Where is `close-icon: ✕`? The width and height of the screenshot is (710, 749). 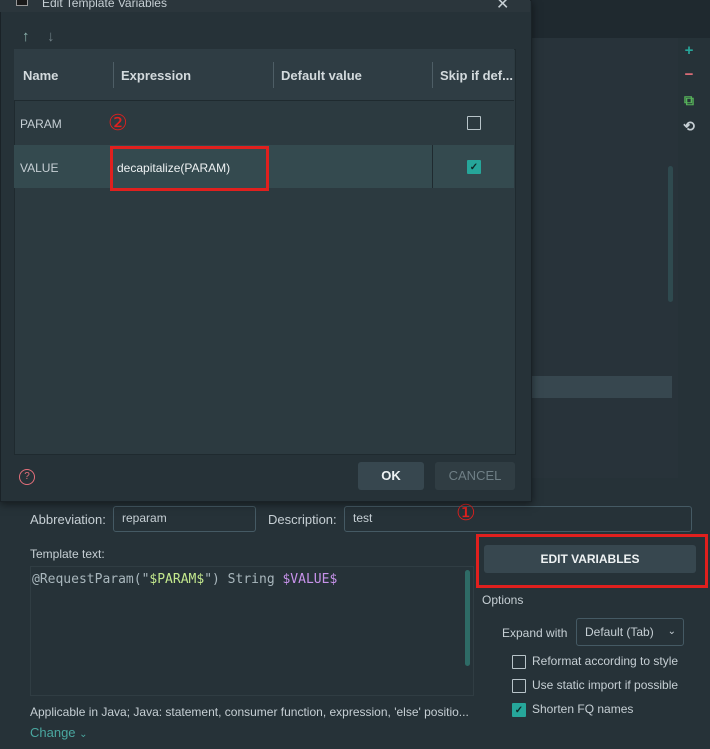
close-icon: ✕ is located at coordinates (502, 7).